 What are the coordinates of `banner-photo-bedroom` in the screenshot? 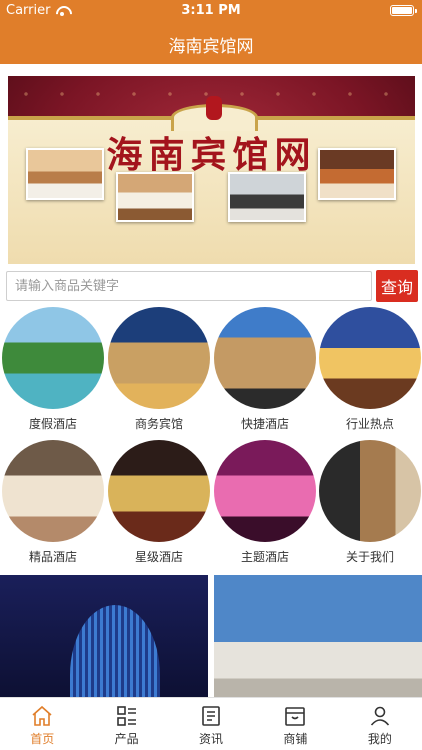 It's located at (65, 174).